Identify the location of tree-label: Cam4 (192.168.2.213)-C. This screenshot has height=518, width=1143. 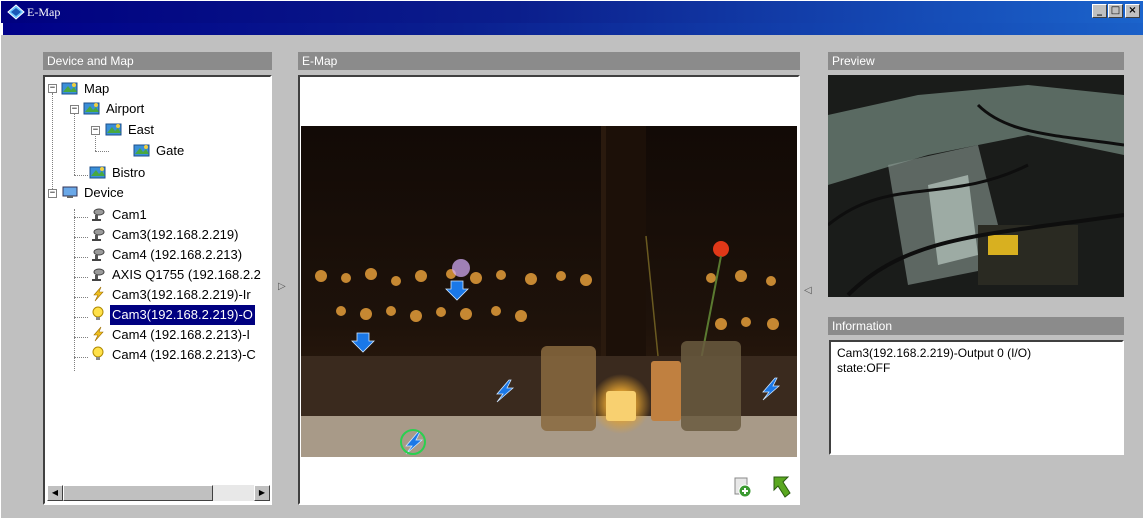
(184, 354).